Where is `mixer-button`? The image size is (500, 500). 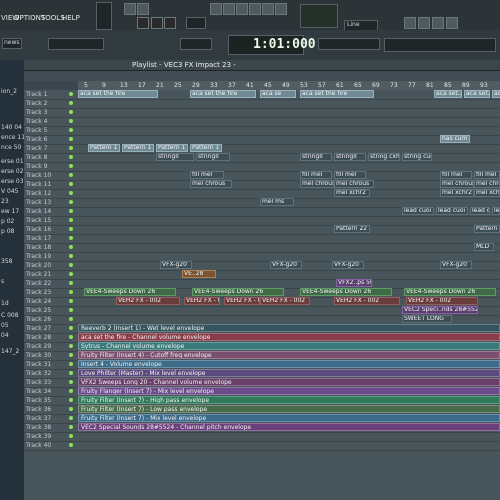
mixer-button is located at coordinates (438, 23).